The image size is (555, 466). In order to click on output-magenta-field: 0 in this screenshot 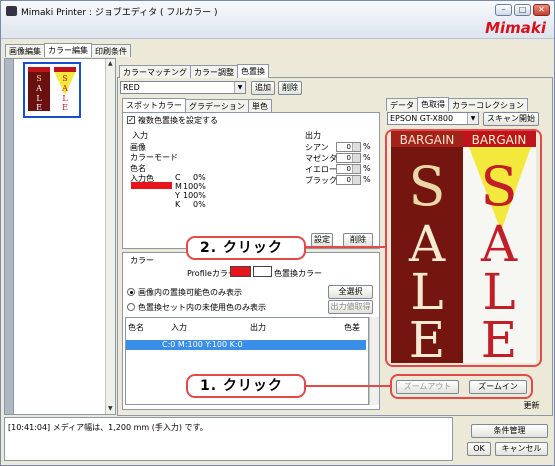, I will do `click(348, 158)`.